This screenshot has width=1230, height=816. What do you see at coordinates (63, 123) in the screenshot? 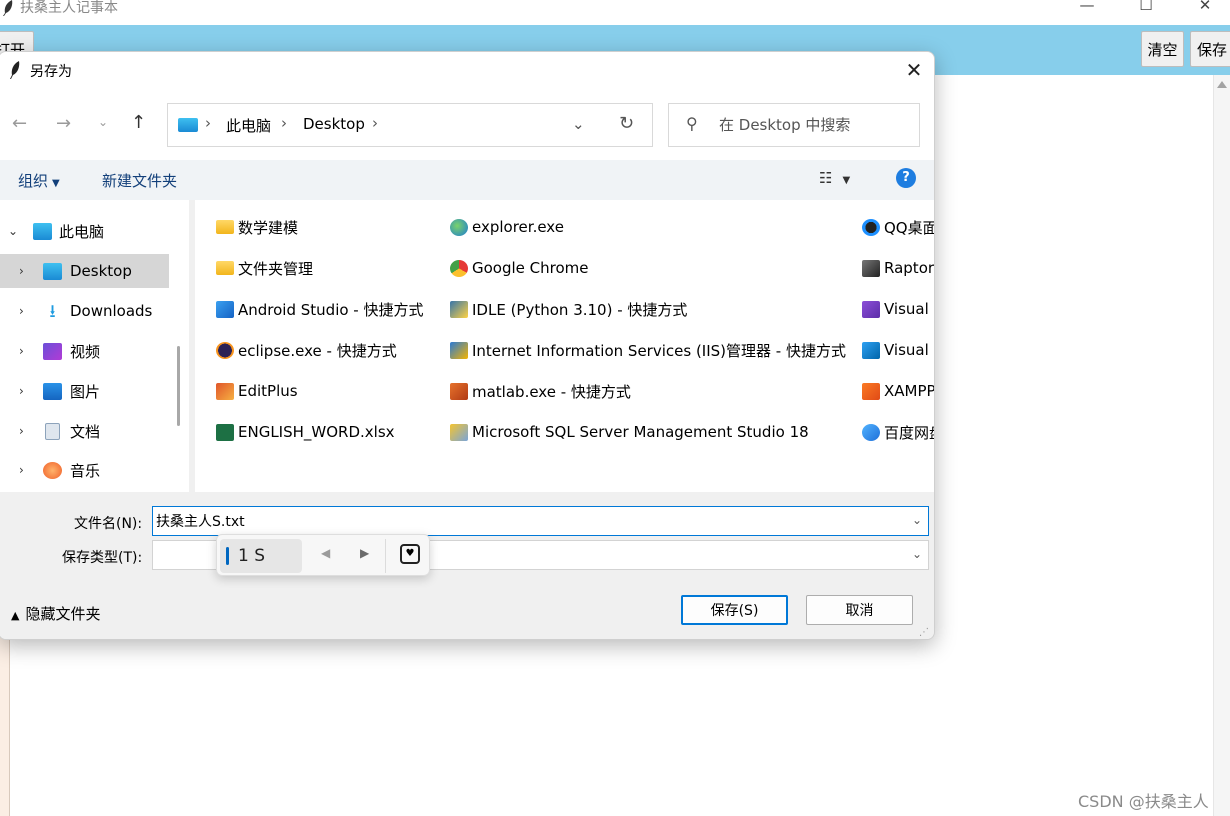
I see `forward-button: →` at bounding box center [63, 123].